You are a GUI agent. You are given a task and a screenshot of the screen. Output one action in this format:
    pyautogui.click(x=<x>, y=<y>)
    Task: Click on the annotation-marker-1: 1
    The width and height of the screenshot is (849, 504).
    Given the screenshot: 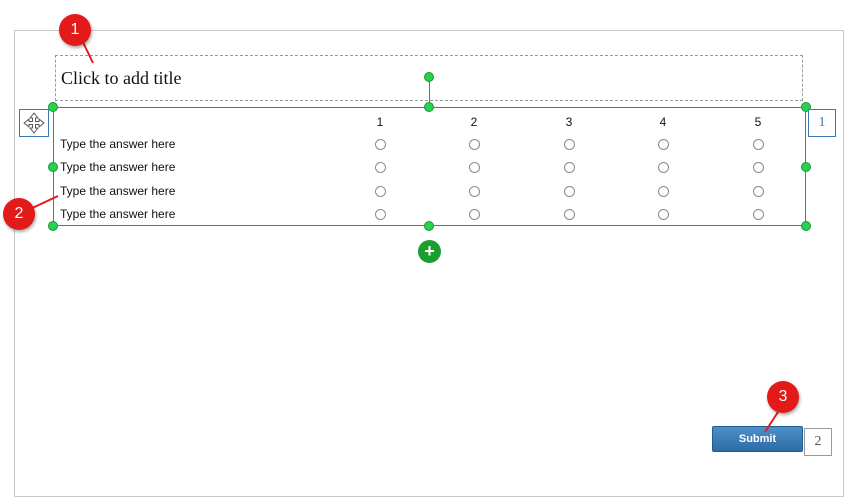 What is the action you would take?
    pyautogui.click(x=75, y=30)
    